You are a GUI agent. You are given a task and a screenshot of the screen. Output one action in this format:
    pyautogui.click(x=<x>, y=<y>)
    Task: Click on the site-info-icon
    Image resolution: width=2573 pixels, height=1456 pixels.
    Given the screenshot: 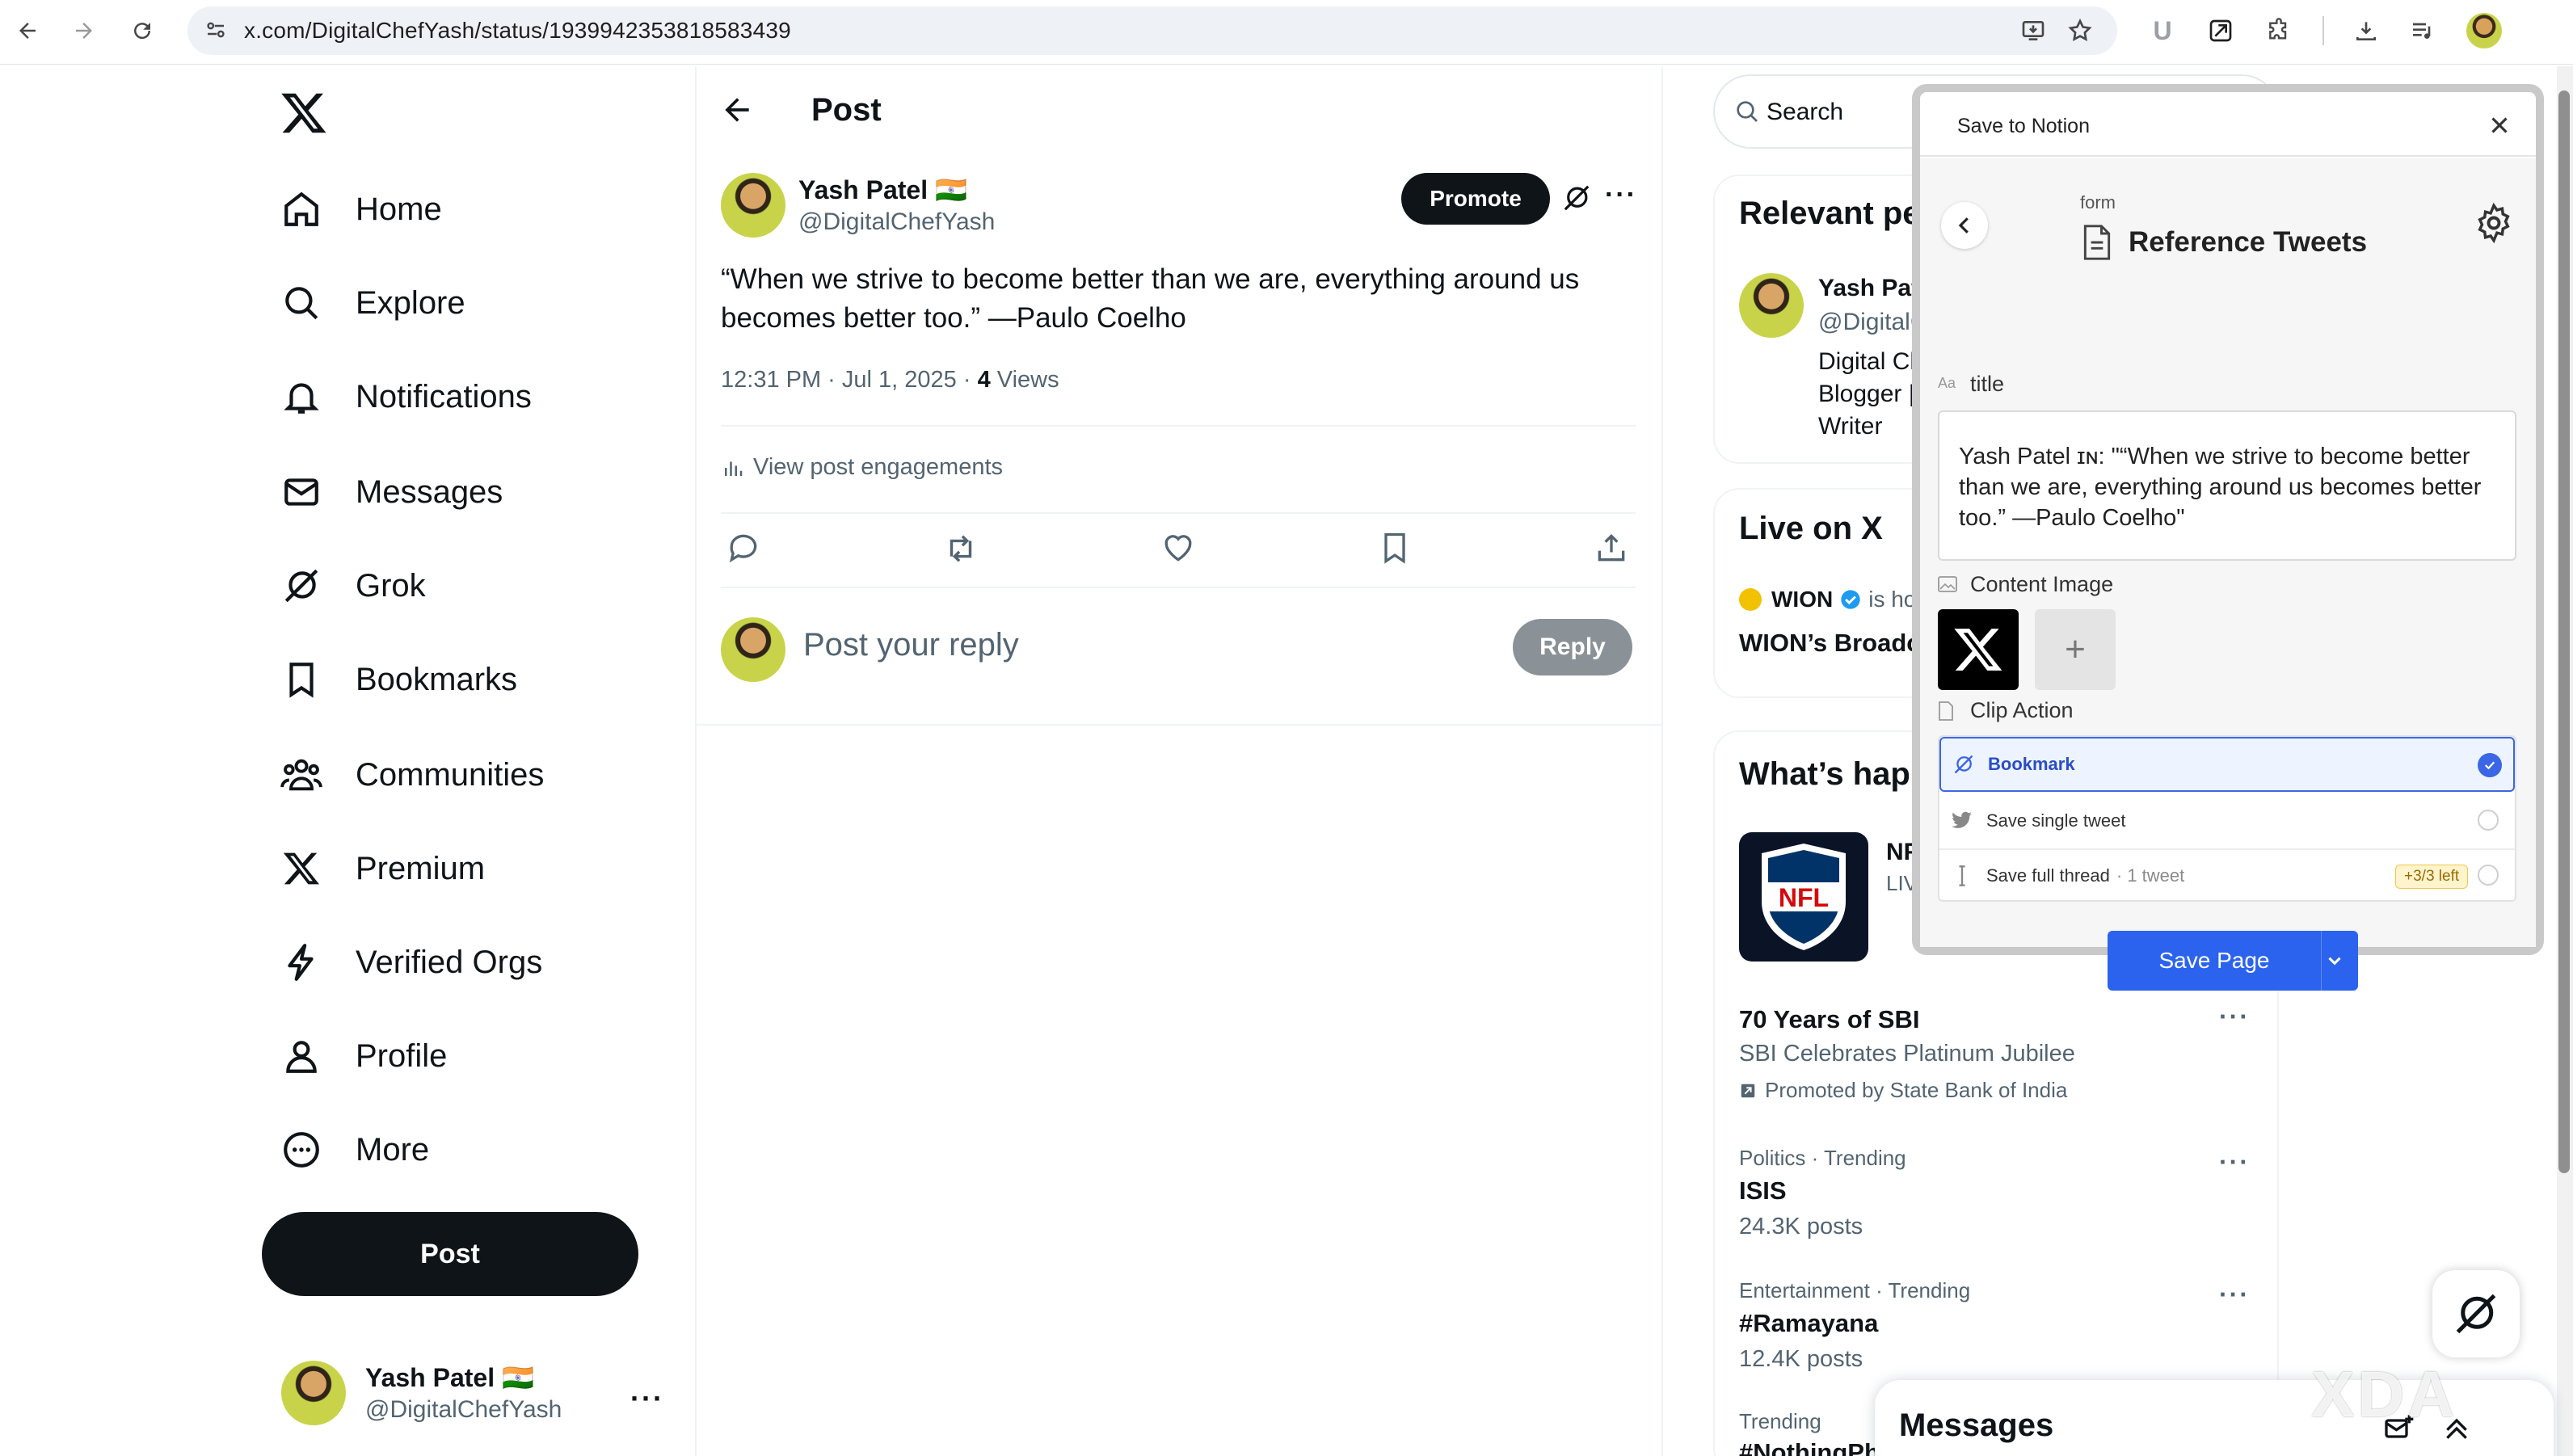 What is the action you would take?
    pyautogui.click(x=216, y=30)
    